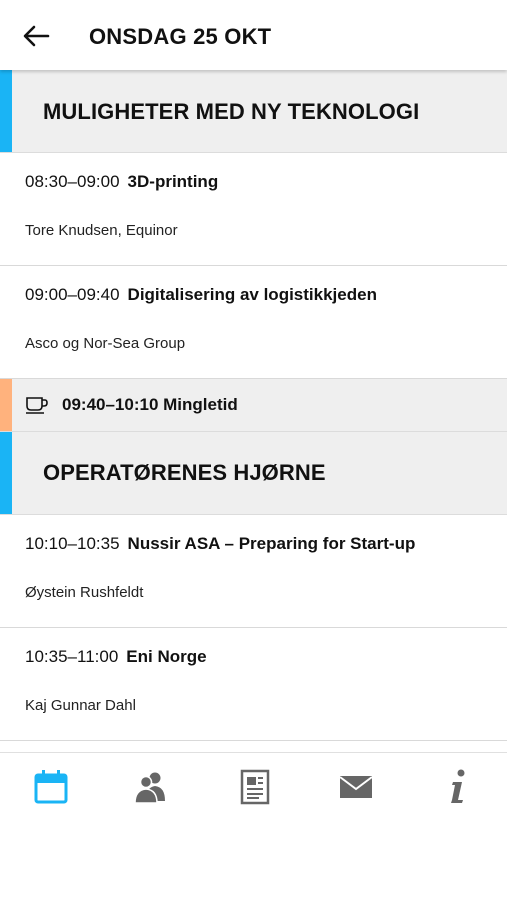  What do you see at coordinates (101, 230) in the screenshot?
I see `session-speaker: Tore Knudsen, Equinor` at bounding box center [101, 230].